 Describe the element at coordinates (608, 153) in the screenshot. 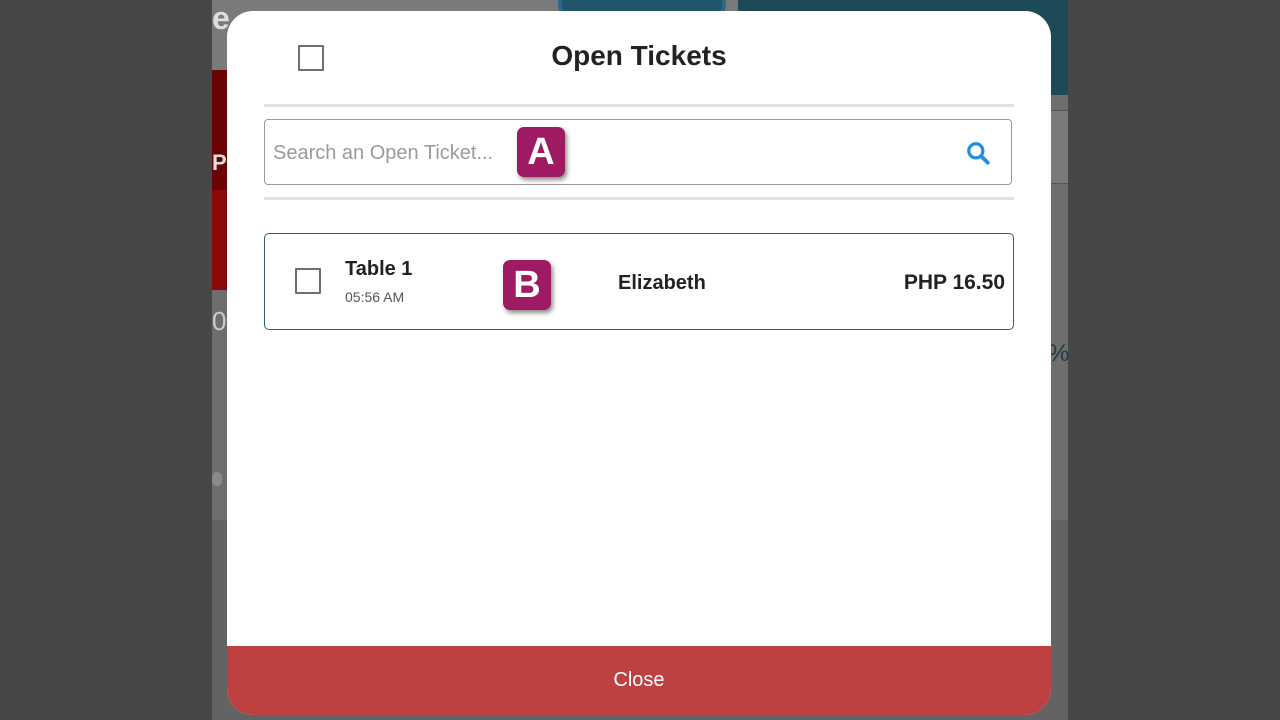

I see `search-input` at that location.